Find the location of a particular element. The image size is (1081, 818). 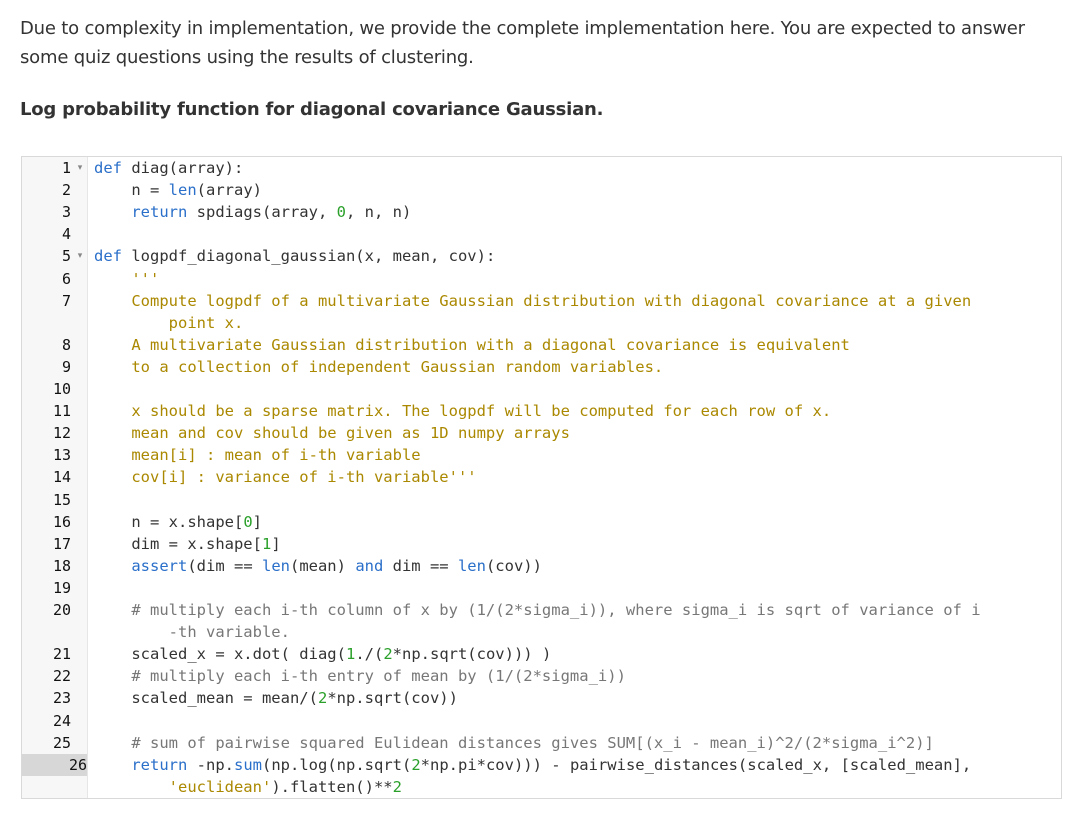

line-number: 22 is located at coordinates (61, 676).